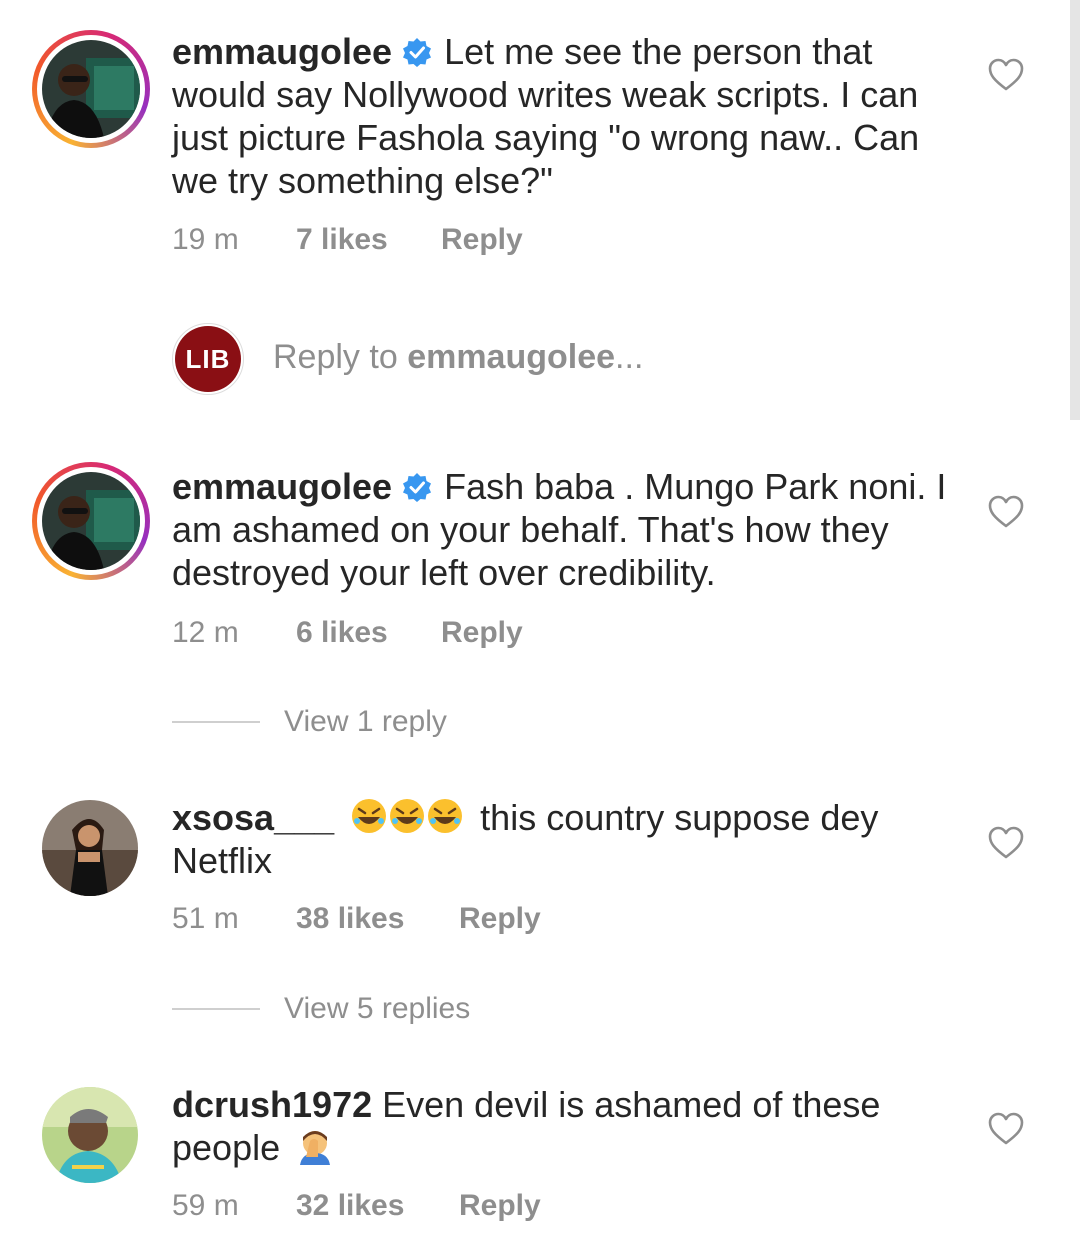 The height and width of the screenshot is (1242, 1080). I want to click on likes-count: 6 likes, so click(368, 633).